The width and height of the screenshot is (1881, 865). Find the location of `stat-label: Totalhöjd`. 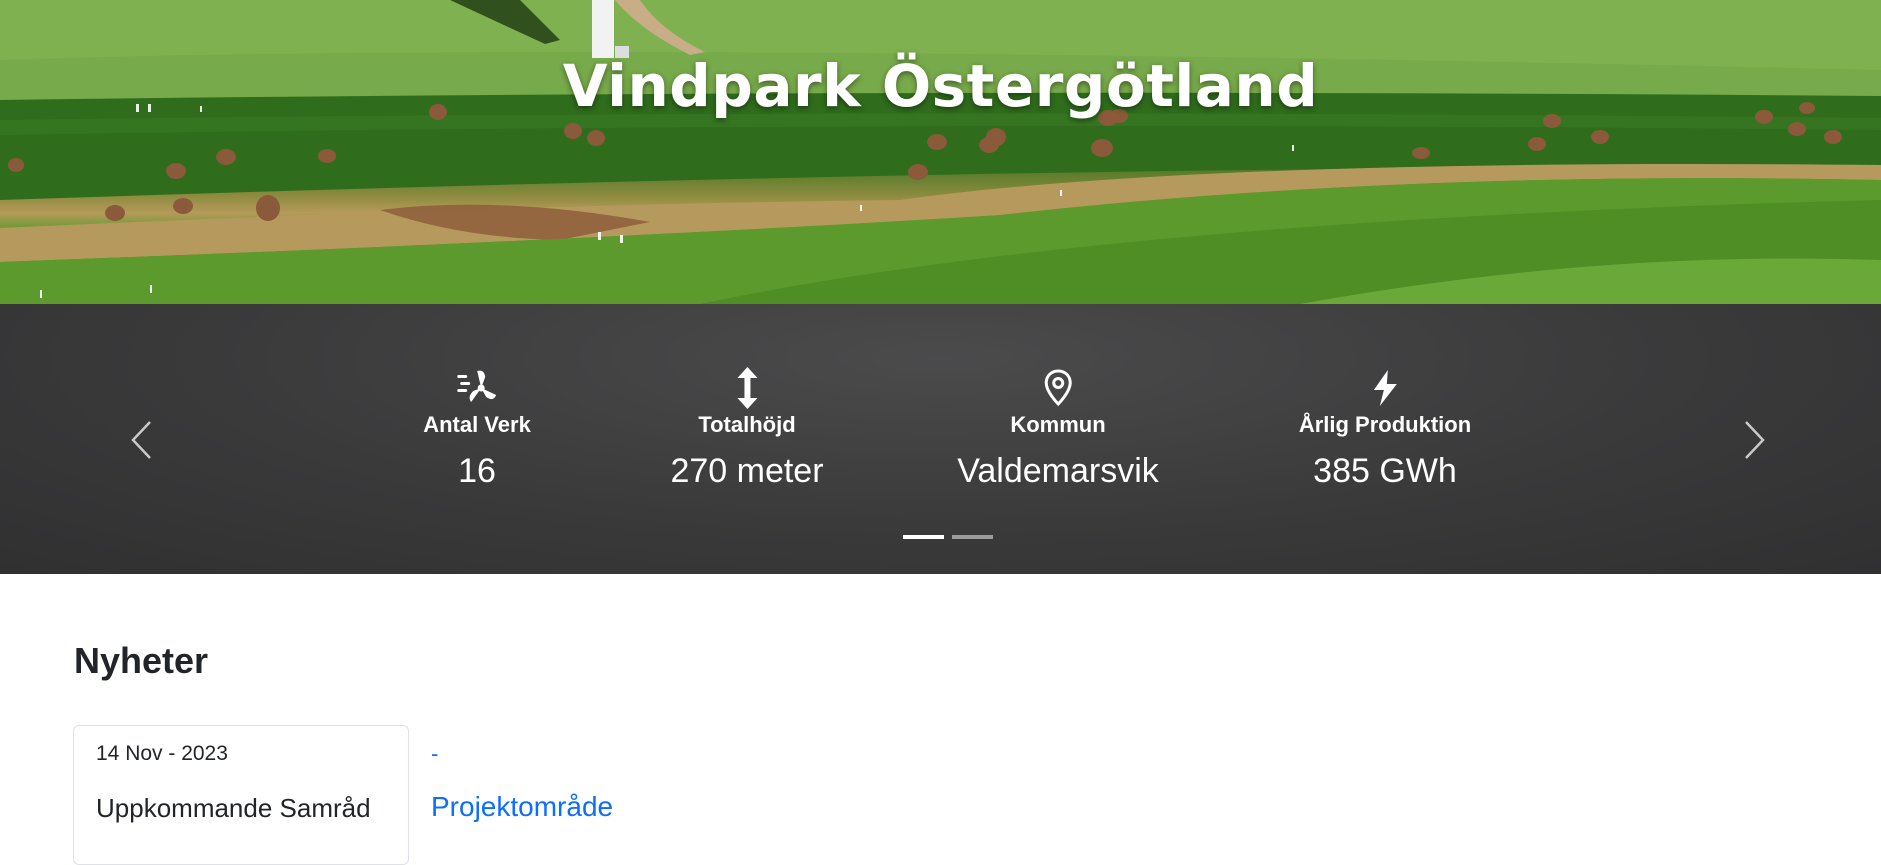

stat-label: Totalhöjd is located at coordinates (747, 424).